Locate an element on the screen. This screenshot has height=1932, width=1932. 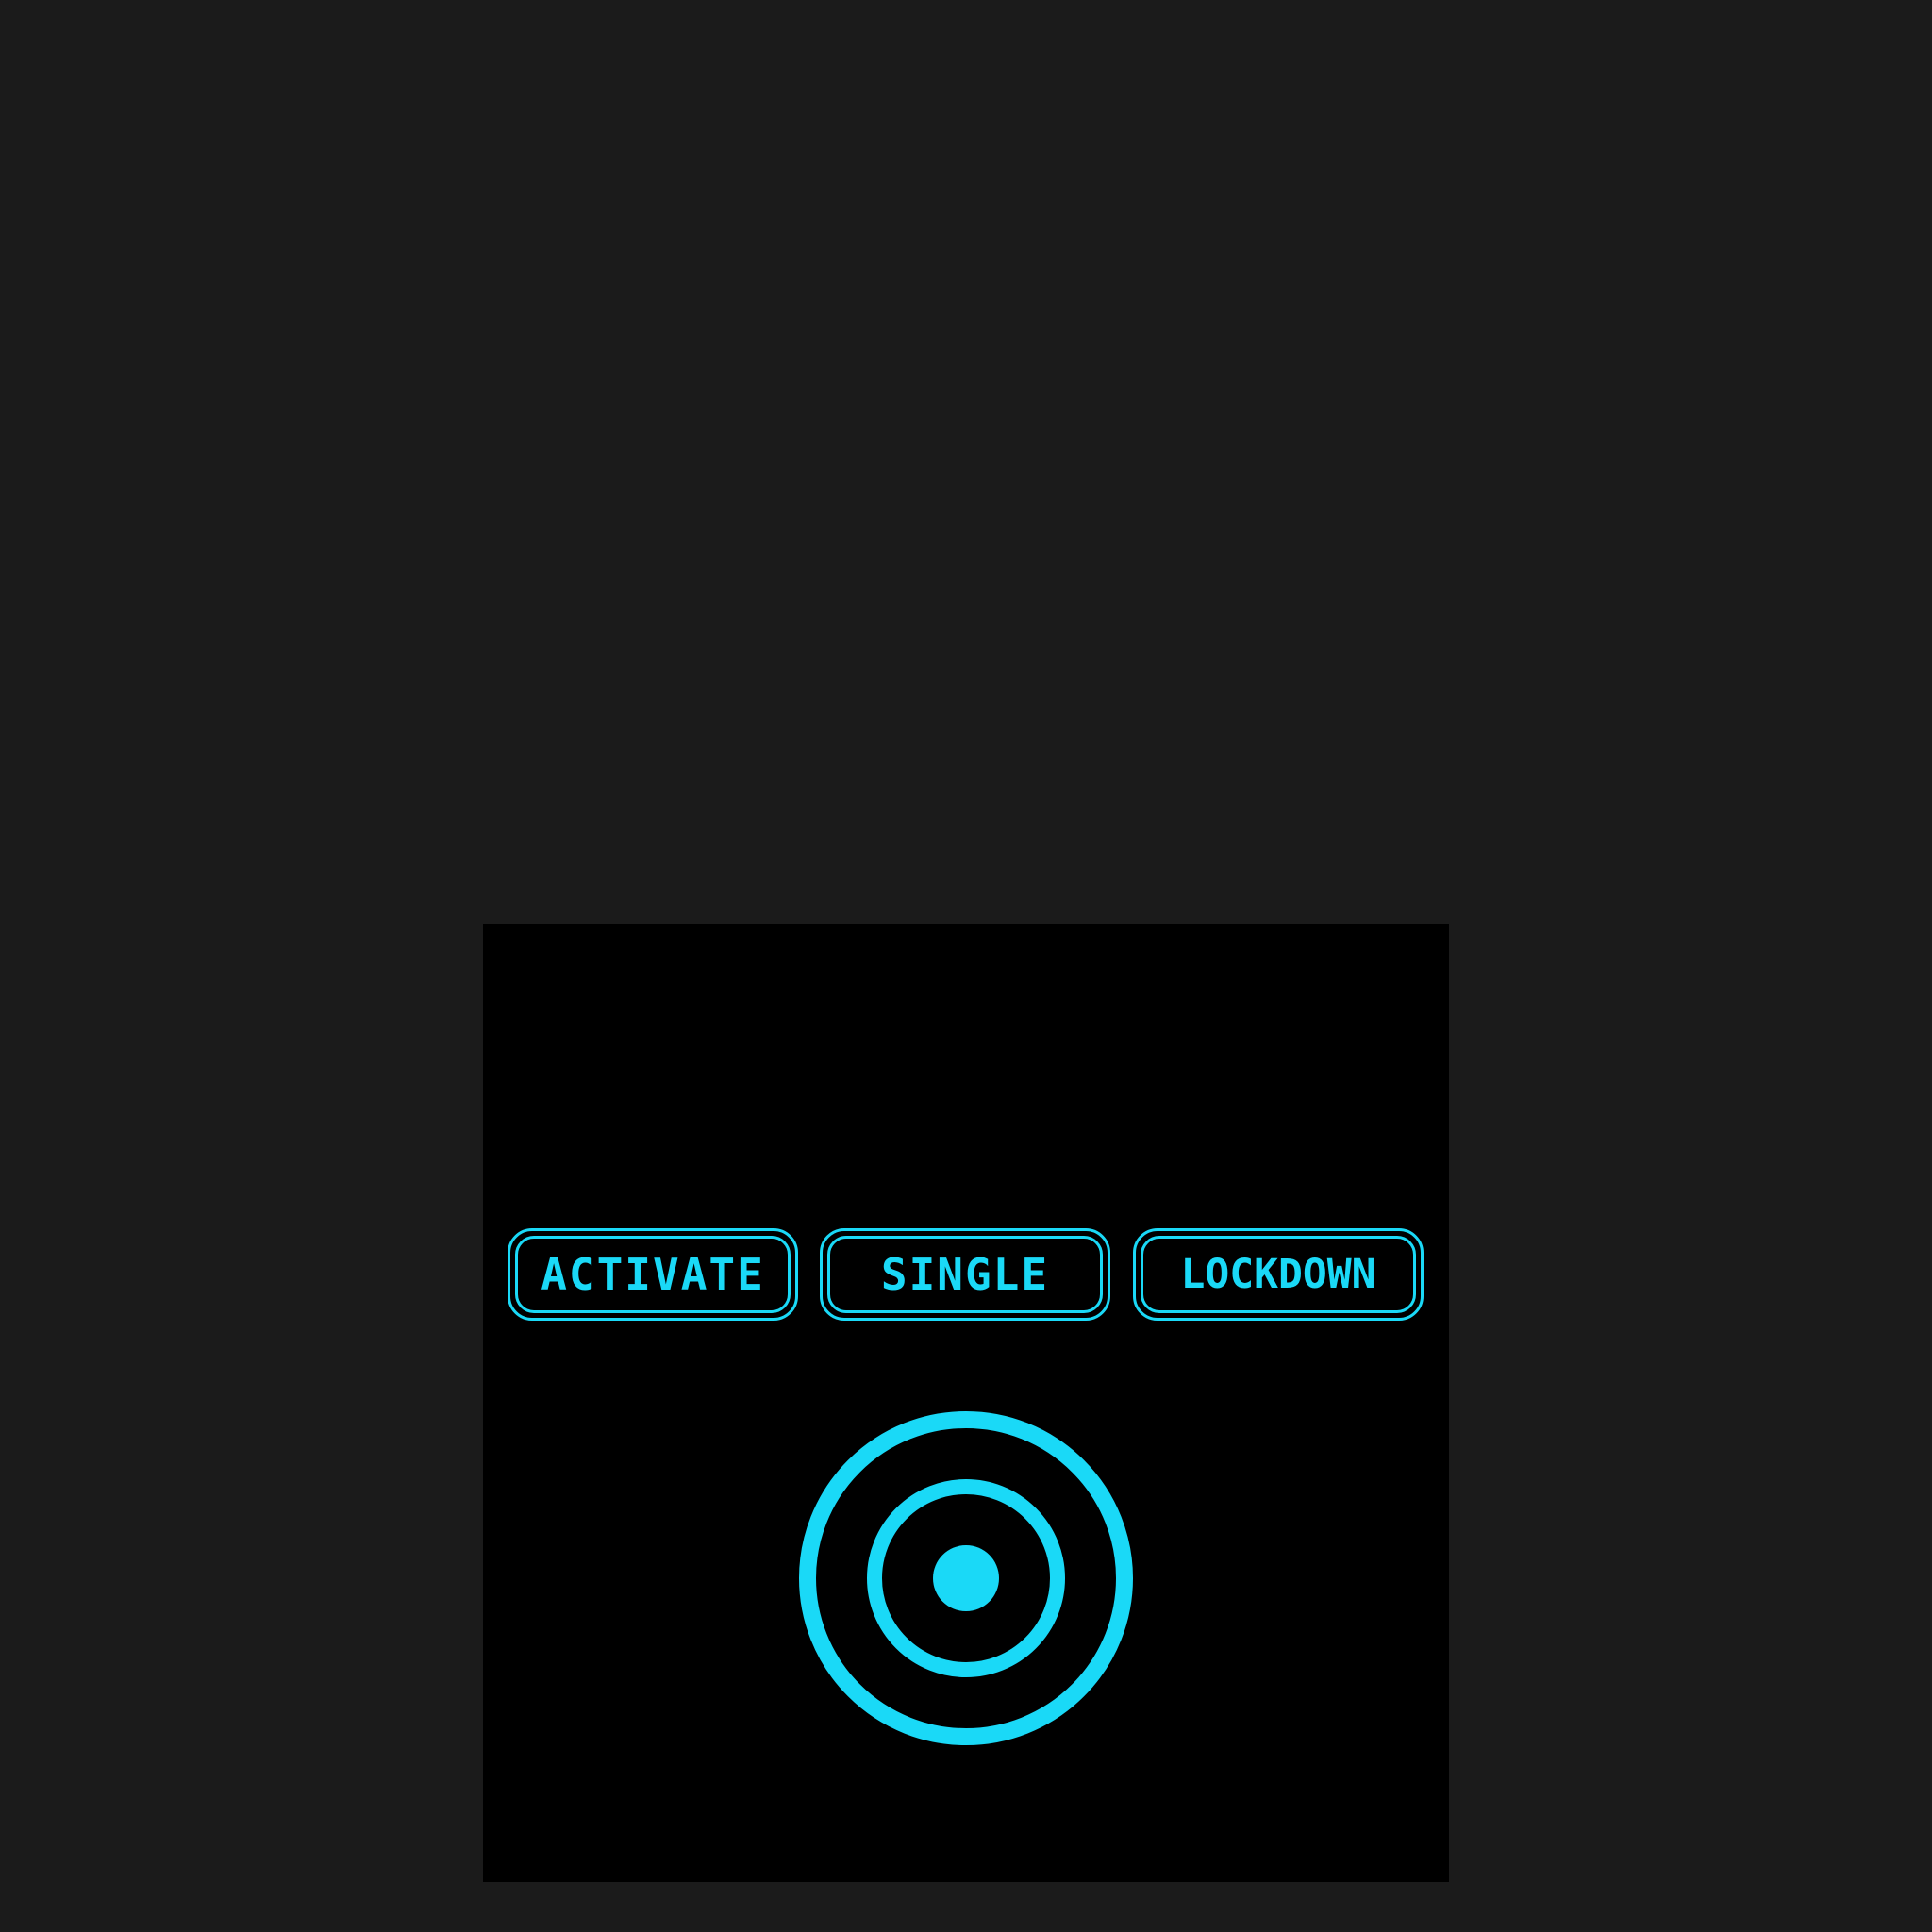
single-button-label: SINGLE is located at coordinates (965, 1275).